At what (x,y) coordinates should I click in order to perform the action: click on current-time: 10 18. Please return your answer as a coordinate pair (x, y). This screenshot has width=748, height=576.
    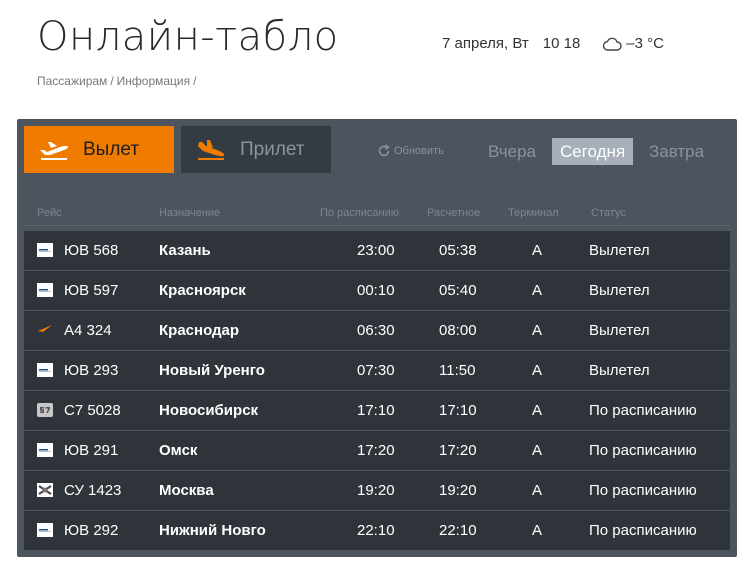
    Looking at the image, I should click on (561, 43).